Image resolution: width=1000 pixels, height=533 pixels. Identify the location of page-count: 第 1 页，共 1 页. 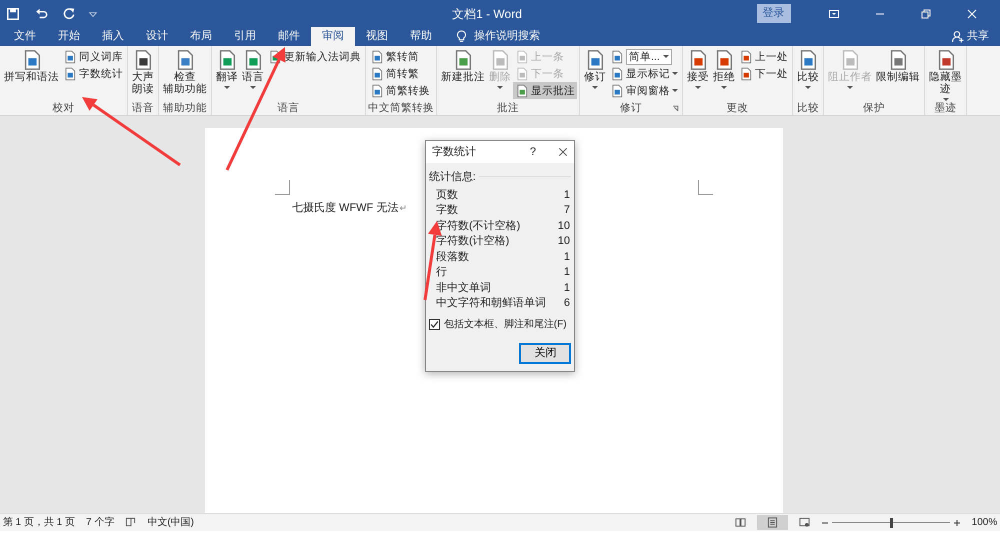
(38, 523).